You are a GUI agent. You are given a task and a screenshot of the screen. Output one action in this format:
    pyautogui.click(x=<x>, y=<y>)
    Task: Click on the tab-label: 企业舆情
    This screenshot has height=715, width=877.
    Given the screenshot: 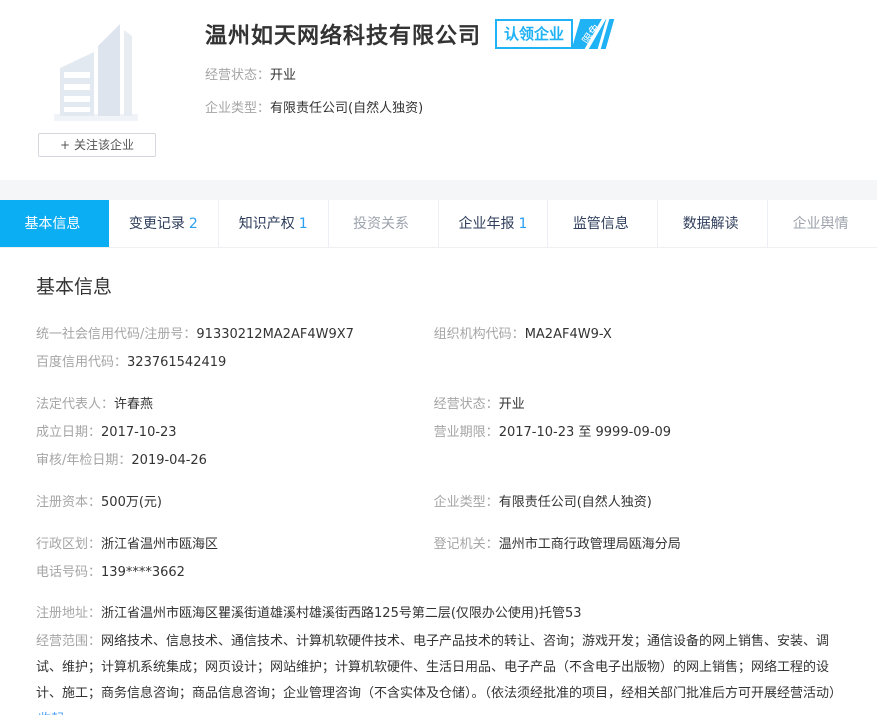 What is the action you would take?
    pyautogui.click(x=820, y=224)
    